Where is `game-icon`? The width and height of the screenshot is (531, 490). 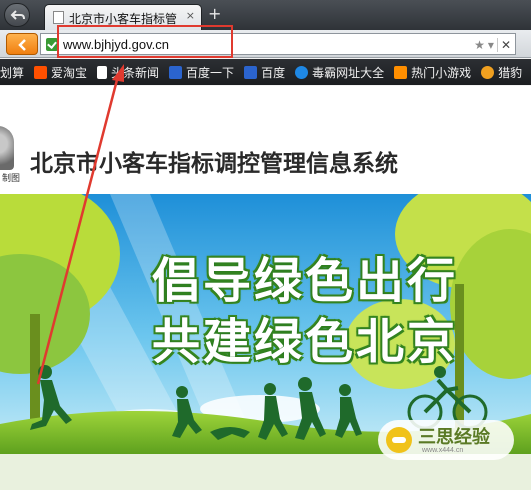 game-icon is located at coordinates (401, 72).